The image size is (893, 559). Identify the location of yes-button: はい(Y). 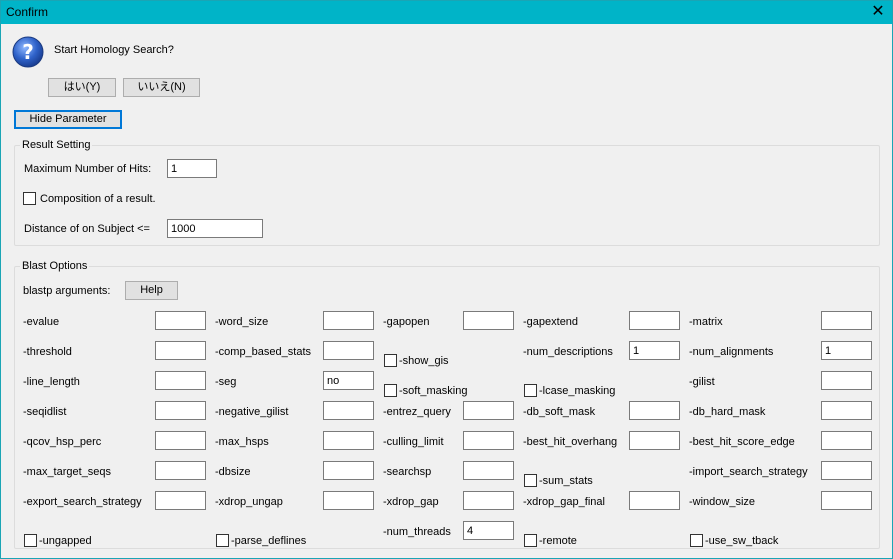
(82, 87).